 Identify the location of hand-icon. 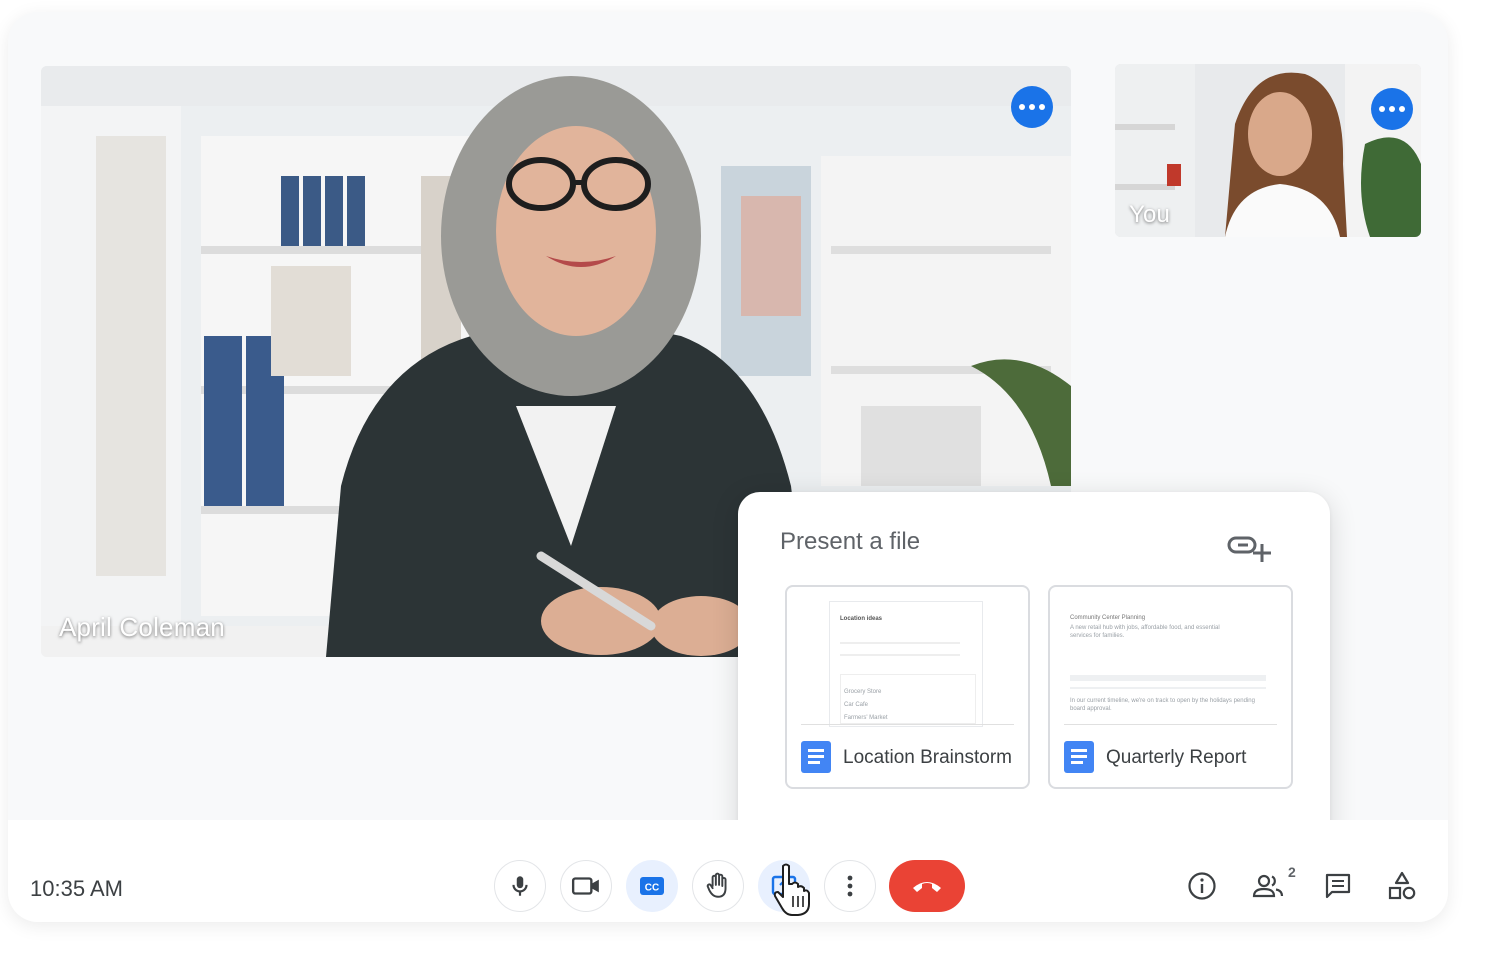
(716, 885).